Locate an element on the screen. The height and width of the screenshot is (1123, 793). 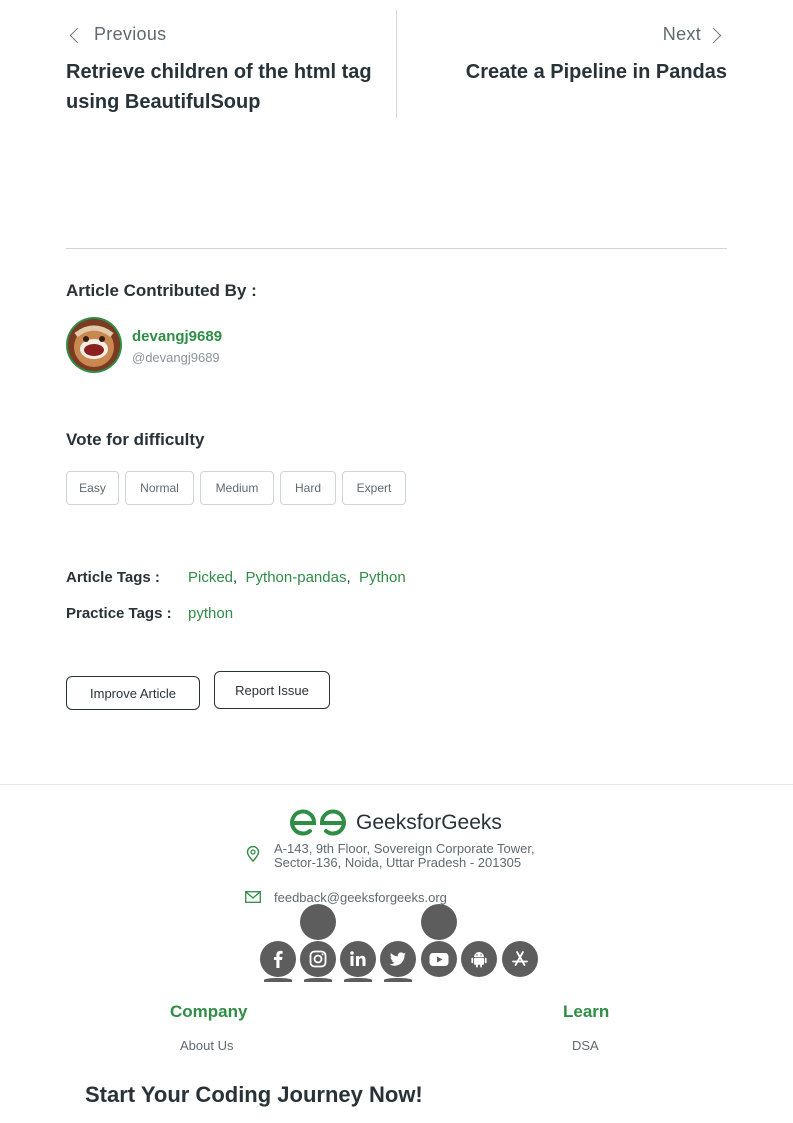
next-label: Next is located at coordinates (681, 34).